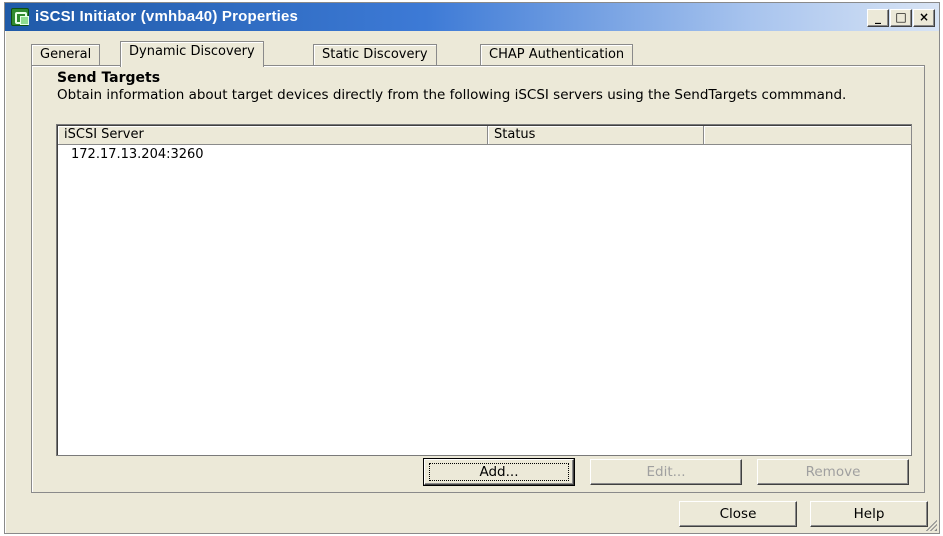  I want to click on remove-button: Remove, so click(833, 472).